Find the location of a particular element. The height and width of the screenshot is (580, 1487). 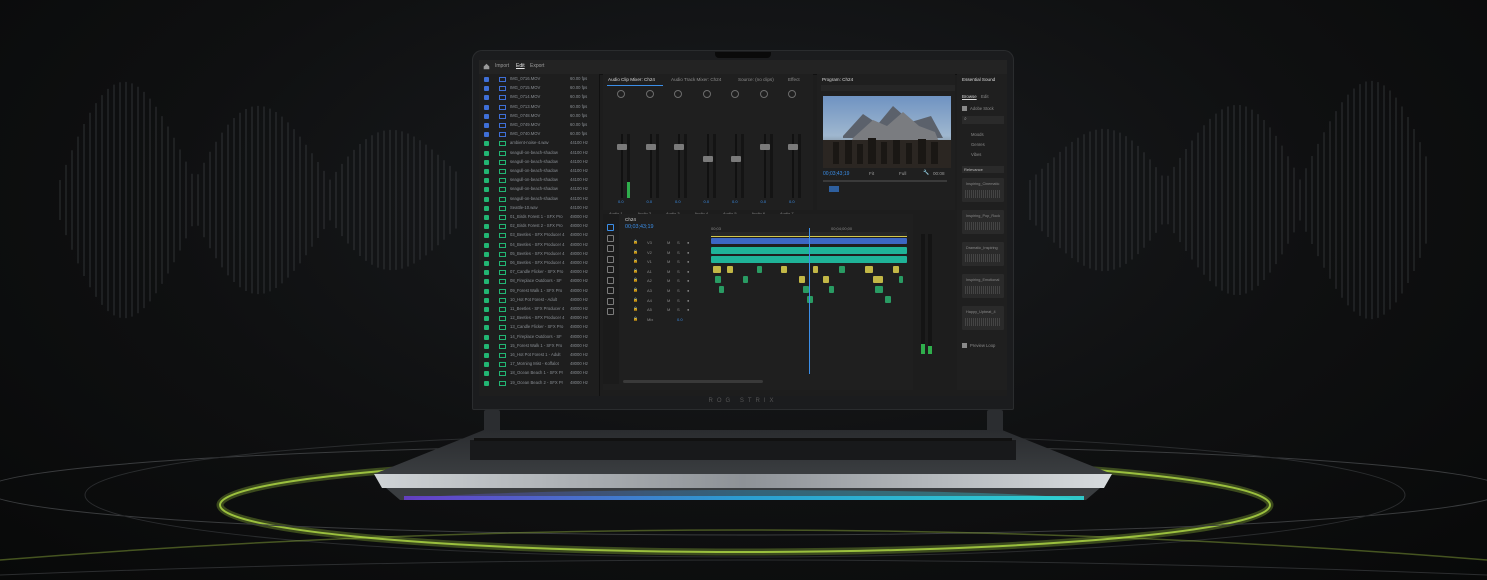

sound-result-card: Dramatic_Inspiring is located at coordinates (983, 254).